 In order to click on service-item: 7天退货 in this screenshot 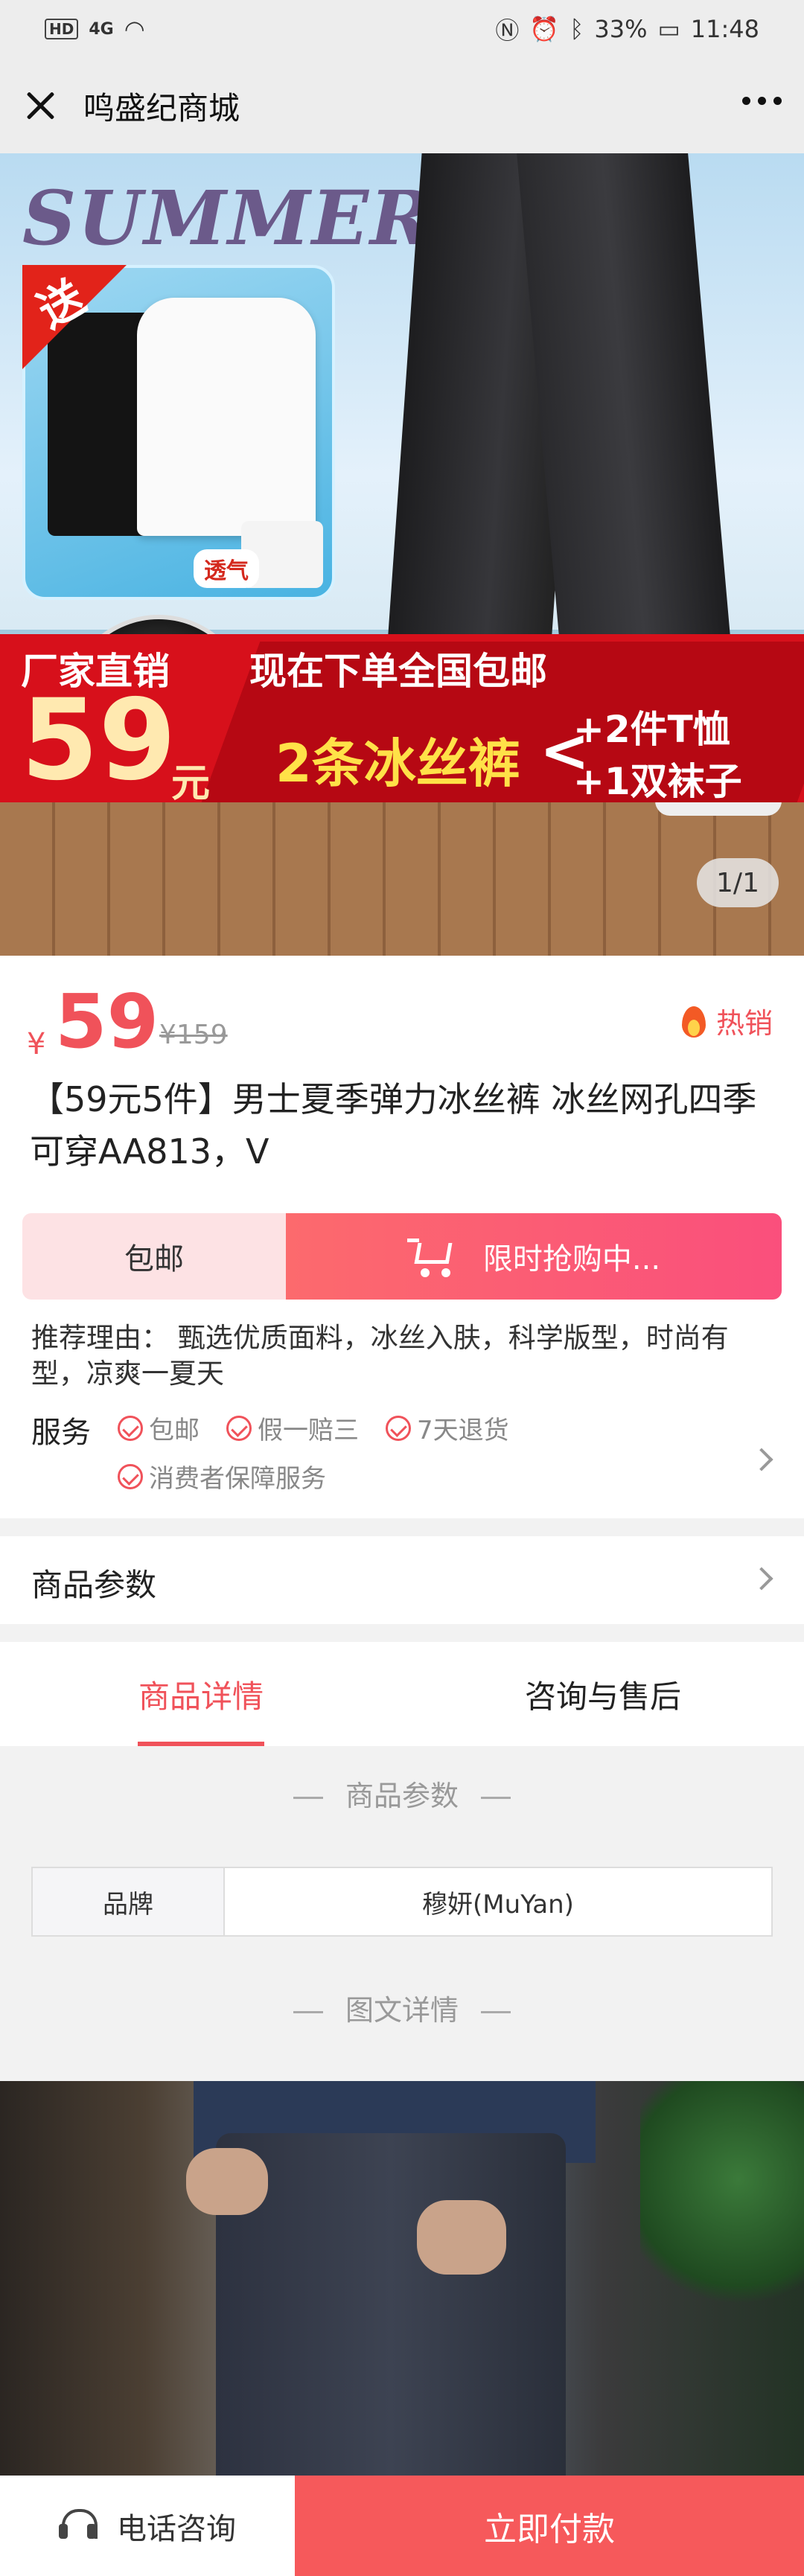, I will do `click(448, 1428)`.